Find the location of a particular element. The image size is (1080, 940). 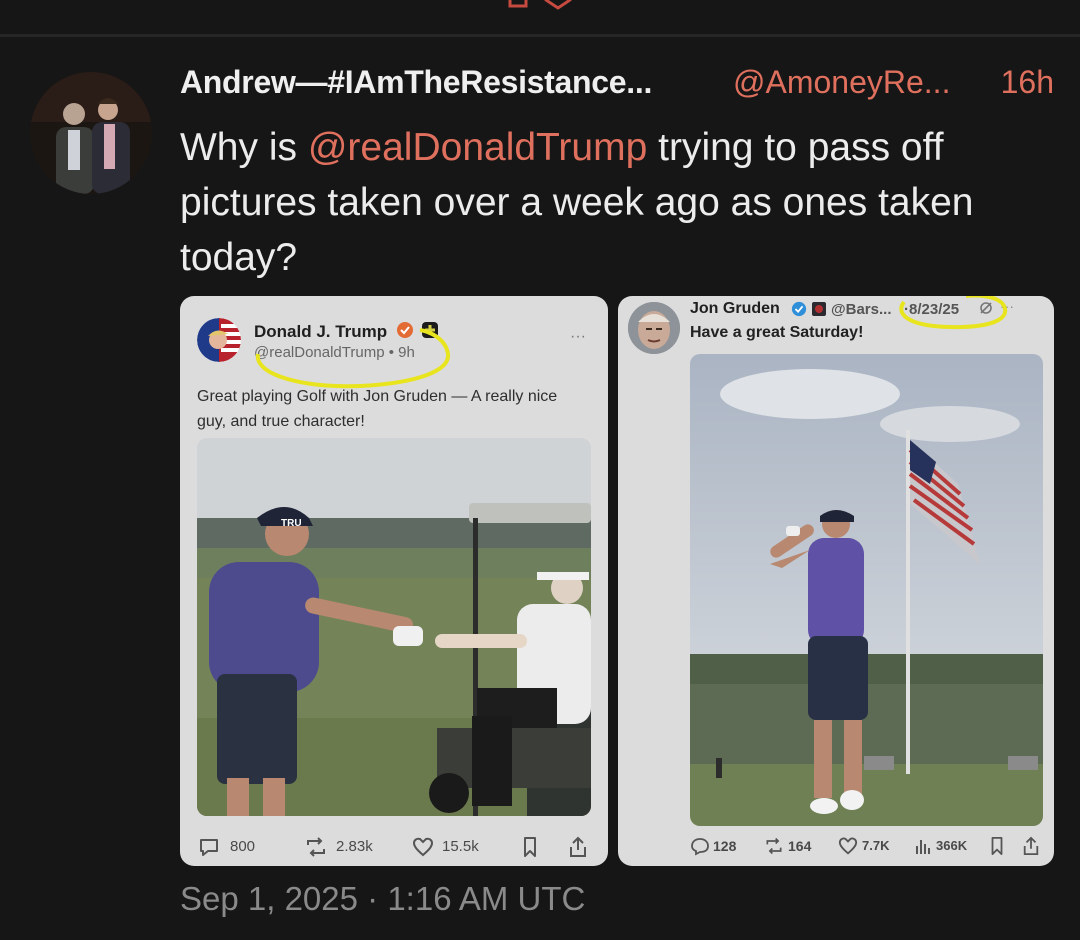

tweet-timestamp: Sep 1, 2025 · 1:16 AM UTC is located at coordinates (382, 899).